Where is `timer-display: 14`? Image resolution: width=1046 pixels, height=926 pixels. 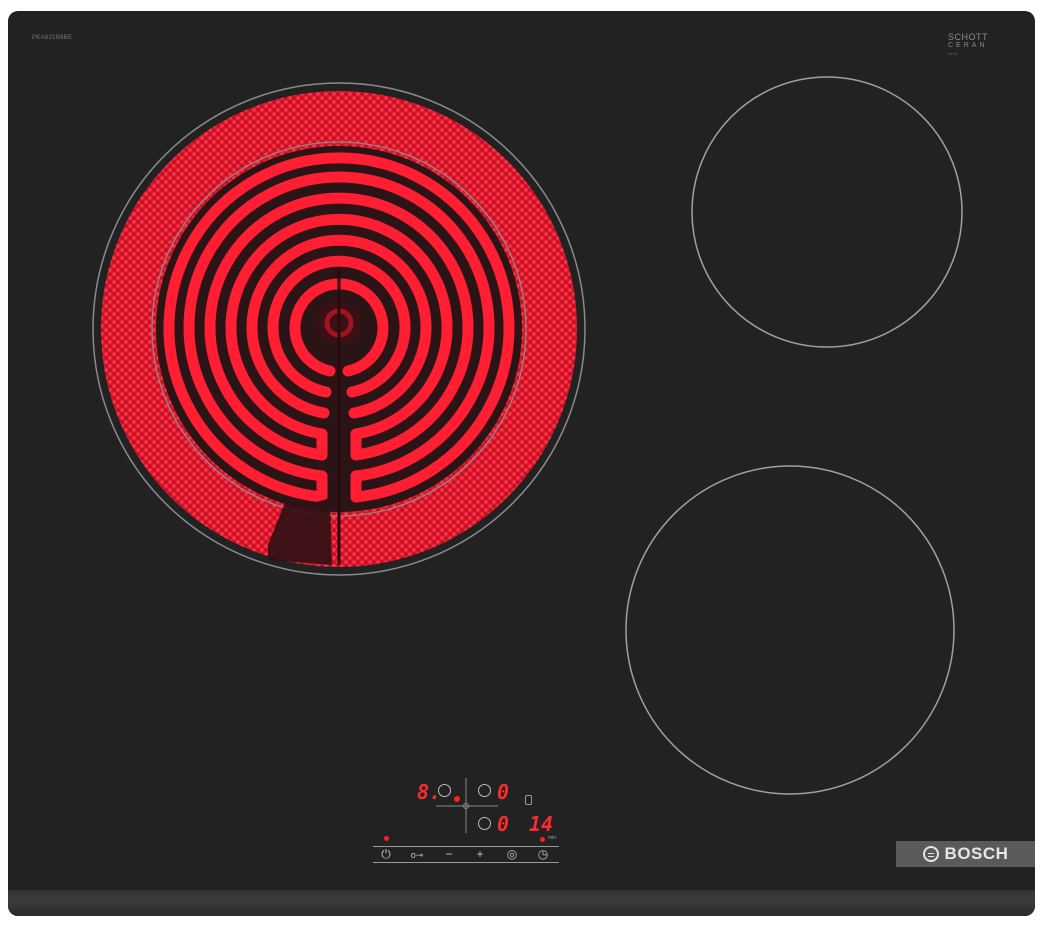 timer-display: 14 is located at coordinates (541, 824).